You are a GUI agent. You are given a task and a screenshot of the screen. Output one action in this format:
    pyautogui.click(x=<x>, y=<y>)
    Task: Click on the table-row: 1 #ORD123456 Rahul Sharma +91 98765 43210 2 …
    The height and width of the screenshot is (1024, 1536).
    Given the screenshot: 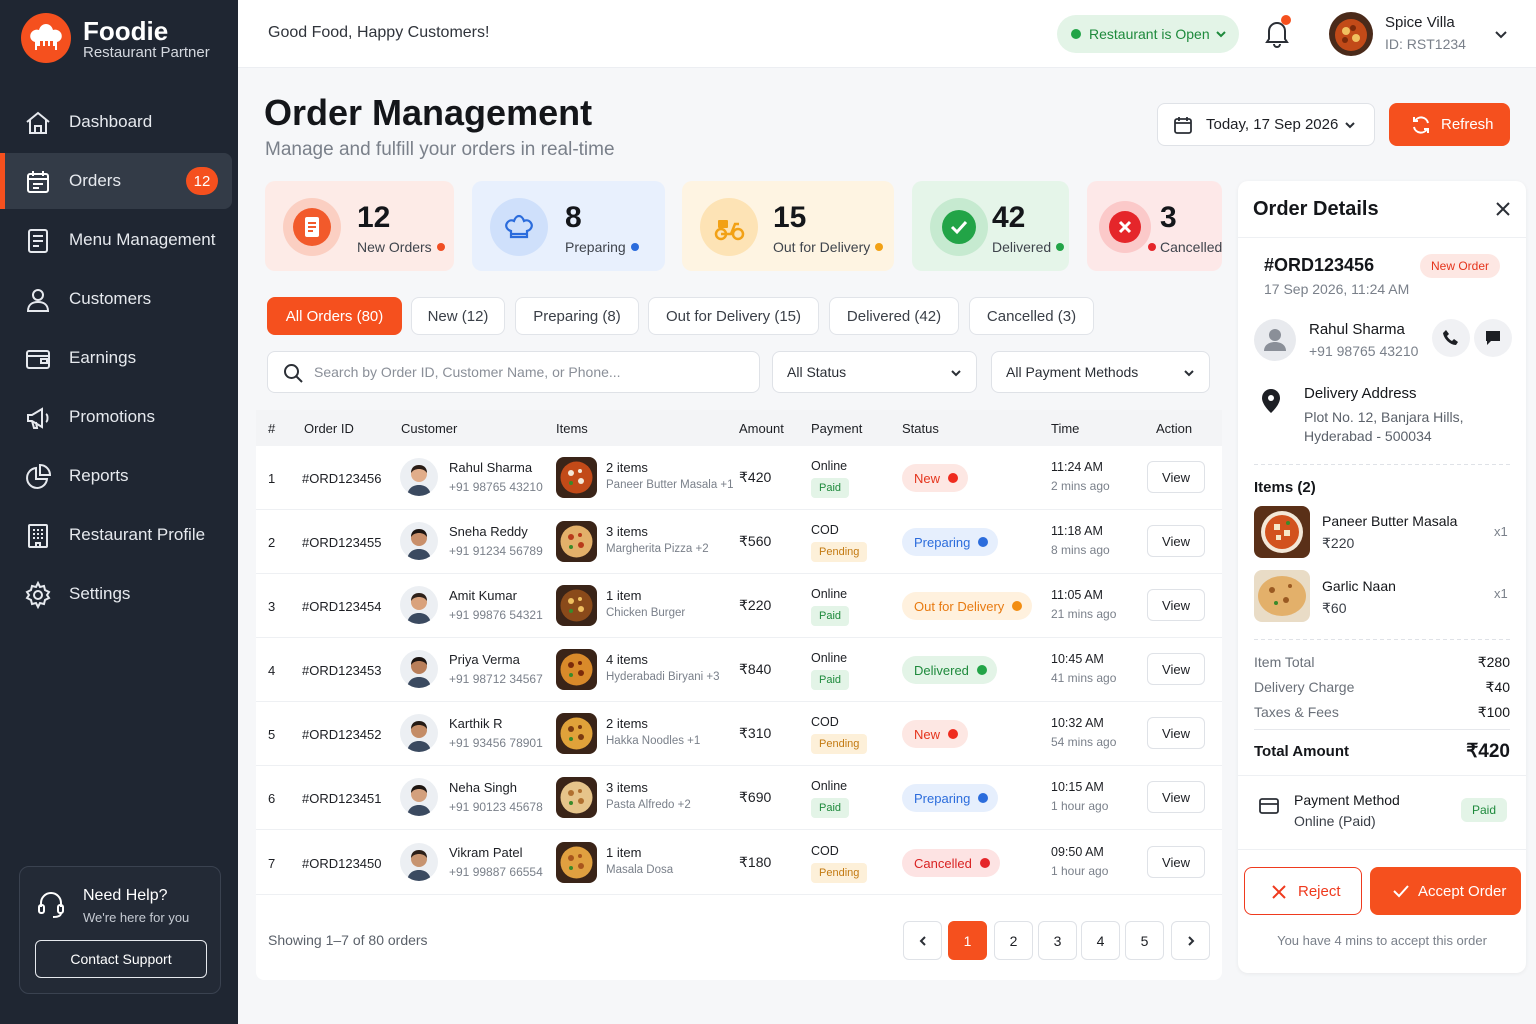 What is the action you would take?
    pyautogui.click(x=739, y=478)
    